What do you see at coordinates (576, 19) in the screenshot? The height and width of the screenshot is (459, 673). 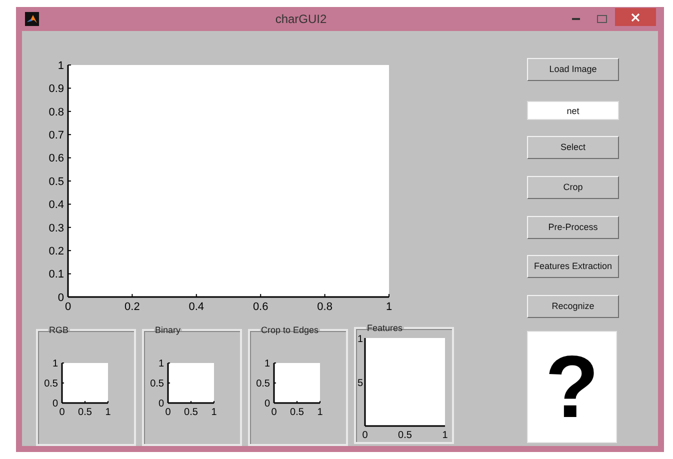 I see `minimize-icon` at bounding box center [576, 19].